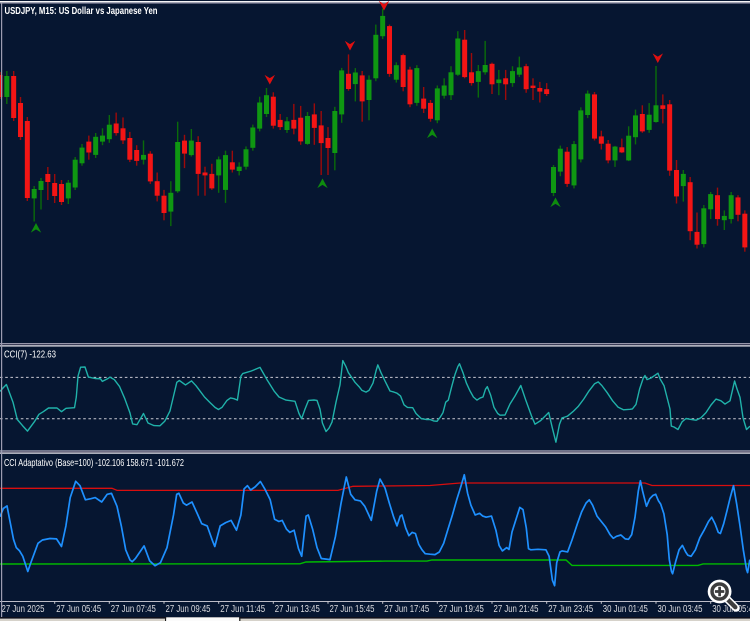 This screenshot has width=750, height=621. I want to click on svg-text: 30 Jun 03:45, so click(680, 609).